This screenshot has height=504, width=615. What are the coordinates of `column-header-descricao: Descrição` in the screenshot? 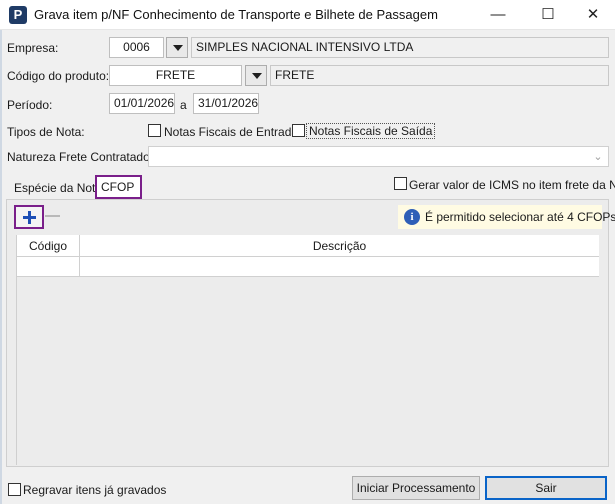 It's located at (339, 246).